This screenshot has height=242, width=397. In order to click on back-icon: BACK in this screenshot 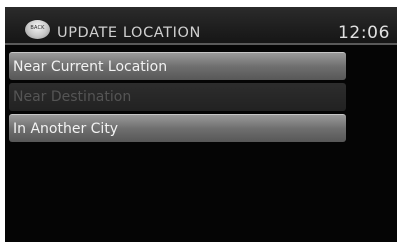, I will do `click(37, 29)`.